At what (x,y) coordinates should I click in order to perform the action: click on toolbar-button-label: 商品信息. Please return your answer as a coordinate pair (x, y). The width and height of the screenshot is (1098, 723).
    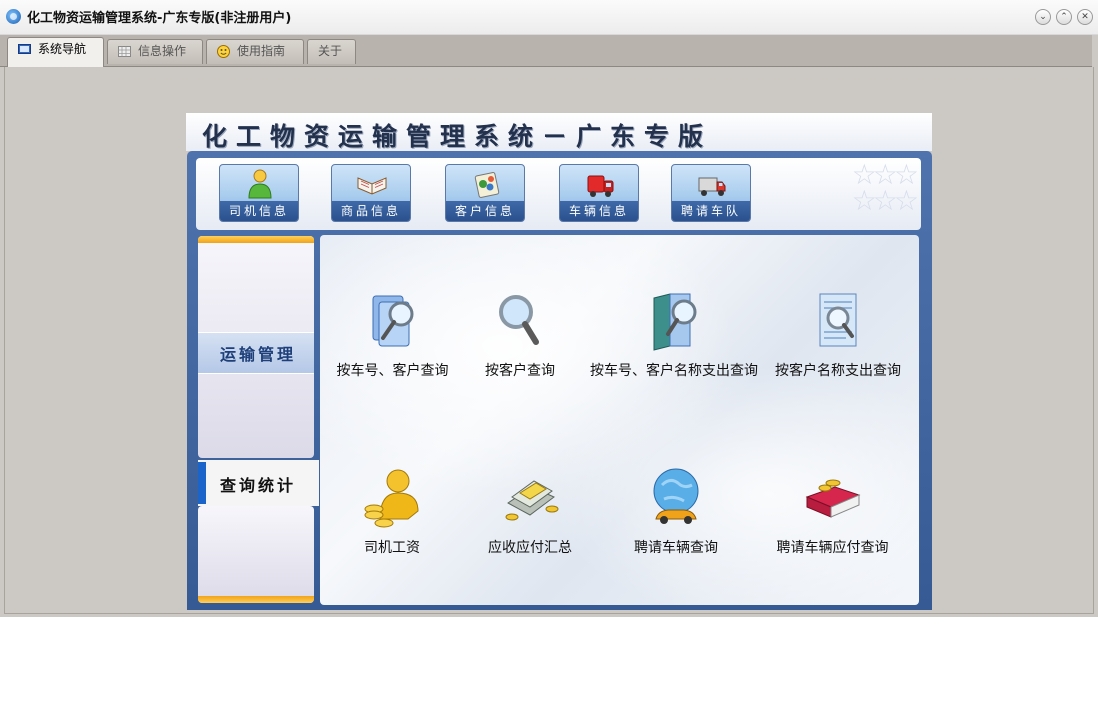
    Looking at the image, I should click on (371, 211).